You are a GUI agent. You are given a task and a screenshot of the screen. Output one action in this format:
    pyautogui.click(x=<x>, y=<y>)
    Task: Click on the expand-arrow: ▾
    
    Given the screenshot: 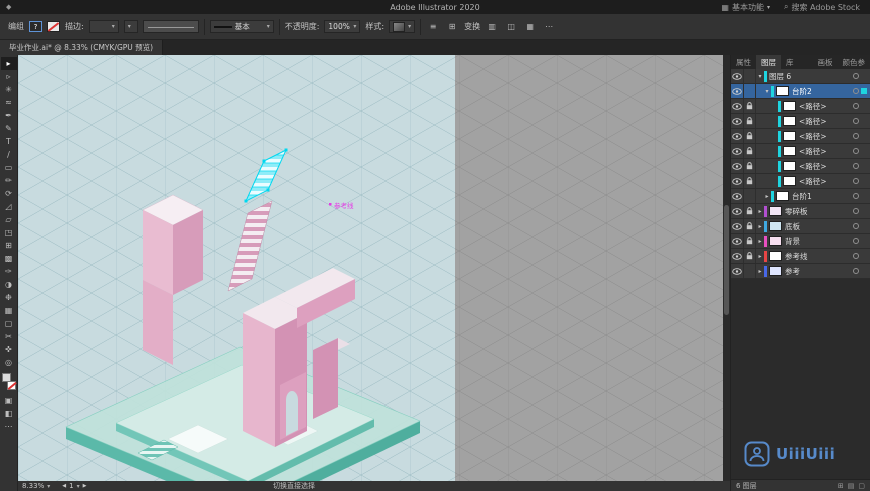 What is the action you would take?
    pyautogui.click(x=760, y=76)
    